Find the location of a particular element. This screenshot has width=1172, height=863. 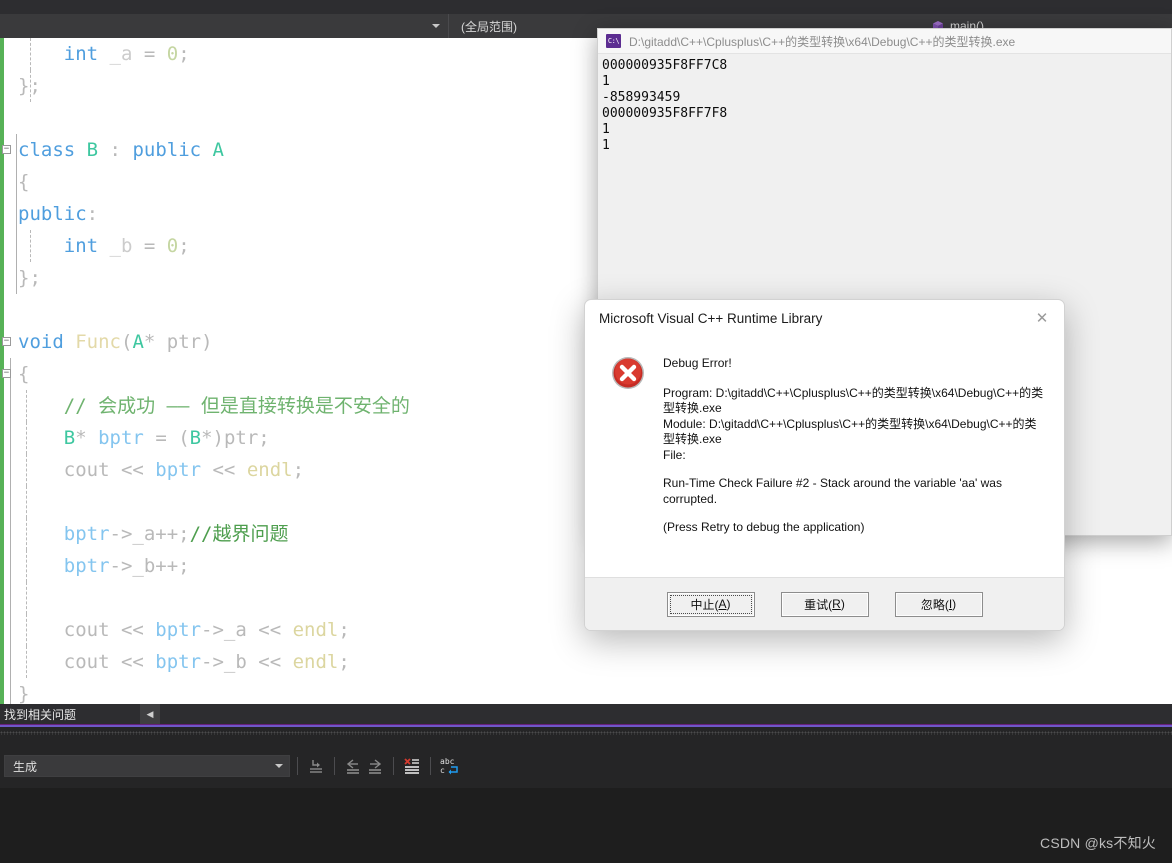

svg-text: abc is located at coordinates (447, 761).